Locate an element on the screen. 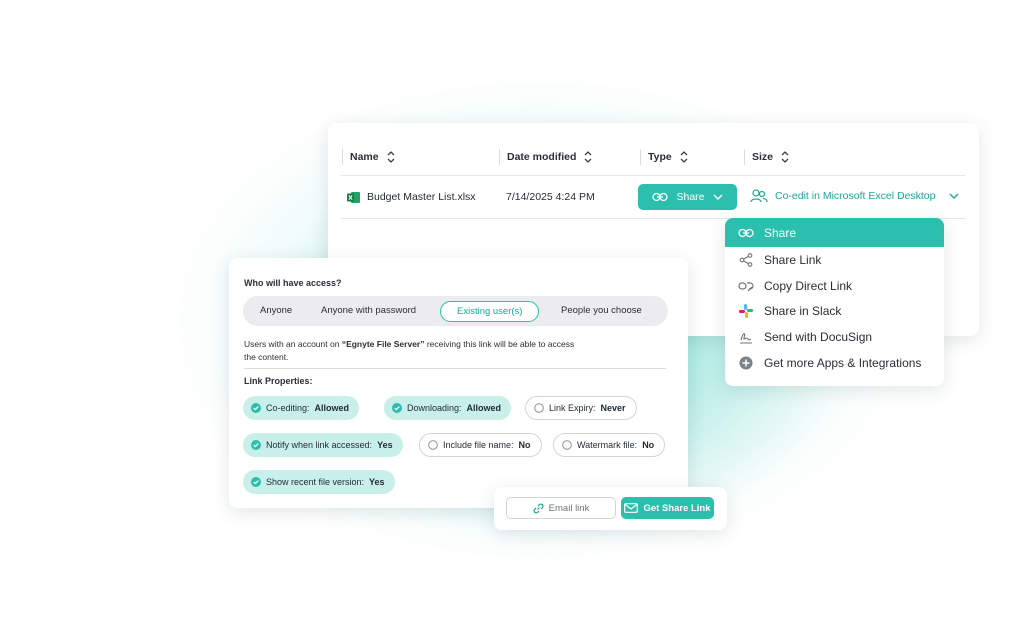  menu-item-label: Copy Direct Link is located at coordinates (808, 285).